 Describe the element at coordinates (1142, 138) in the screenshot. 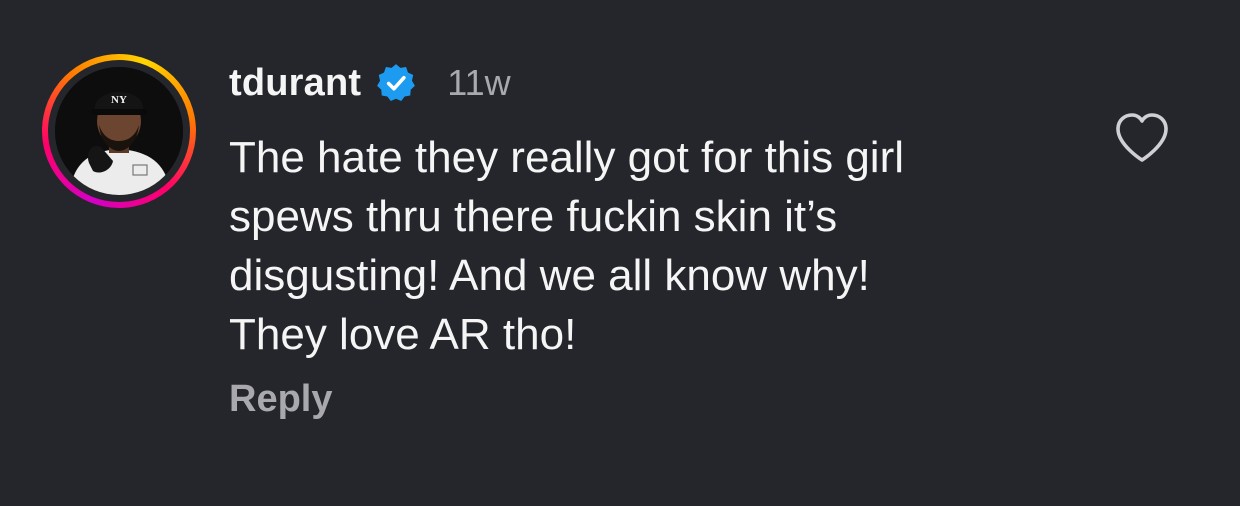

I see `heart-outline-icon` at that location.